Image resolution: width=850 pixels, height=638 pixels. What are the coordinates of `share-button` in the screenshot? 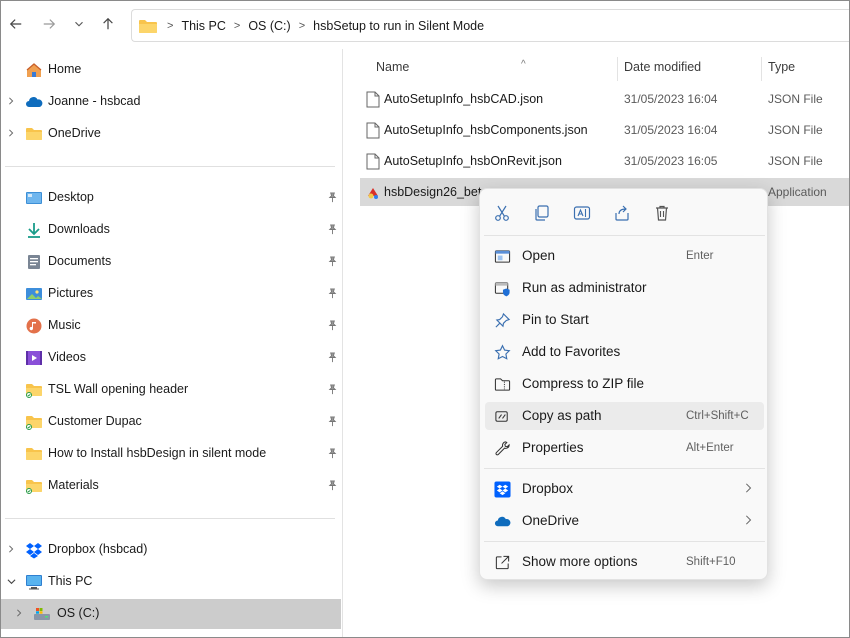 It's located at (622, 213).